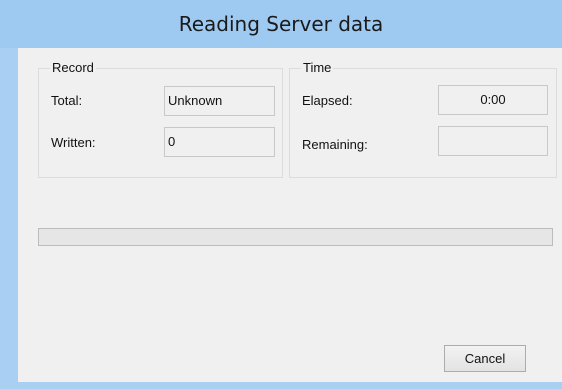 The width and height of the screenshot is (562, 389). I want to click on elapsed-field: 0:00, so click(493, 100).